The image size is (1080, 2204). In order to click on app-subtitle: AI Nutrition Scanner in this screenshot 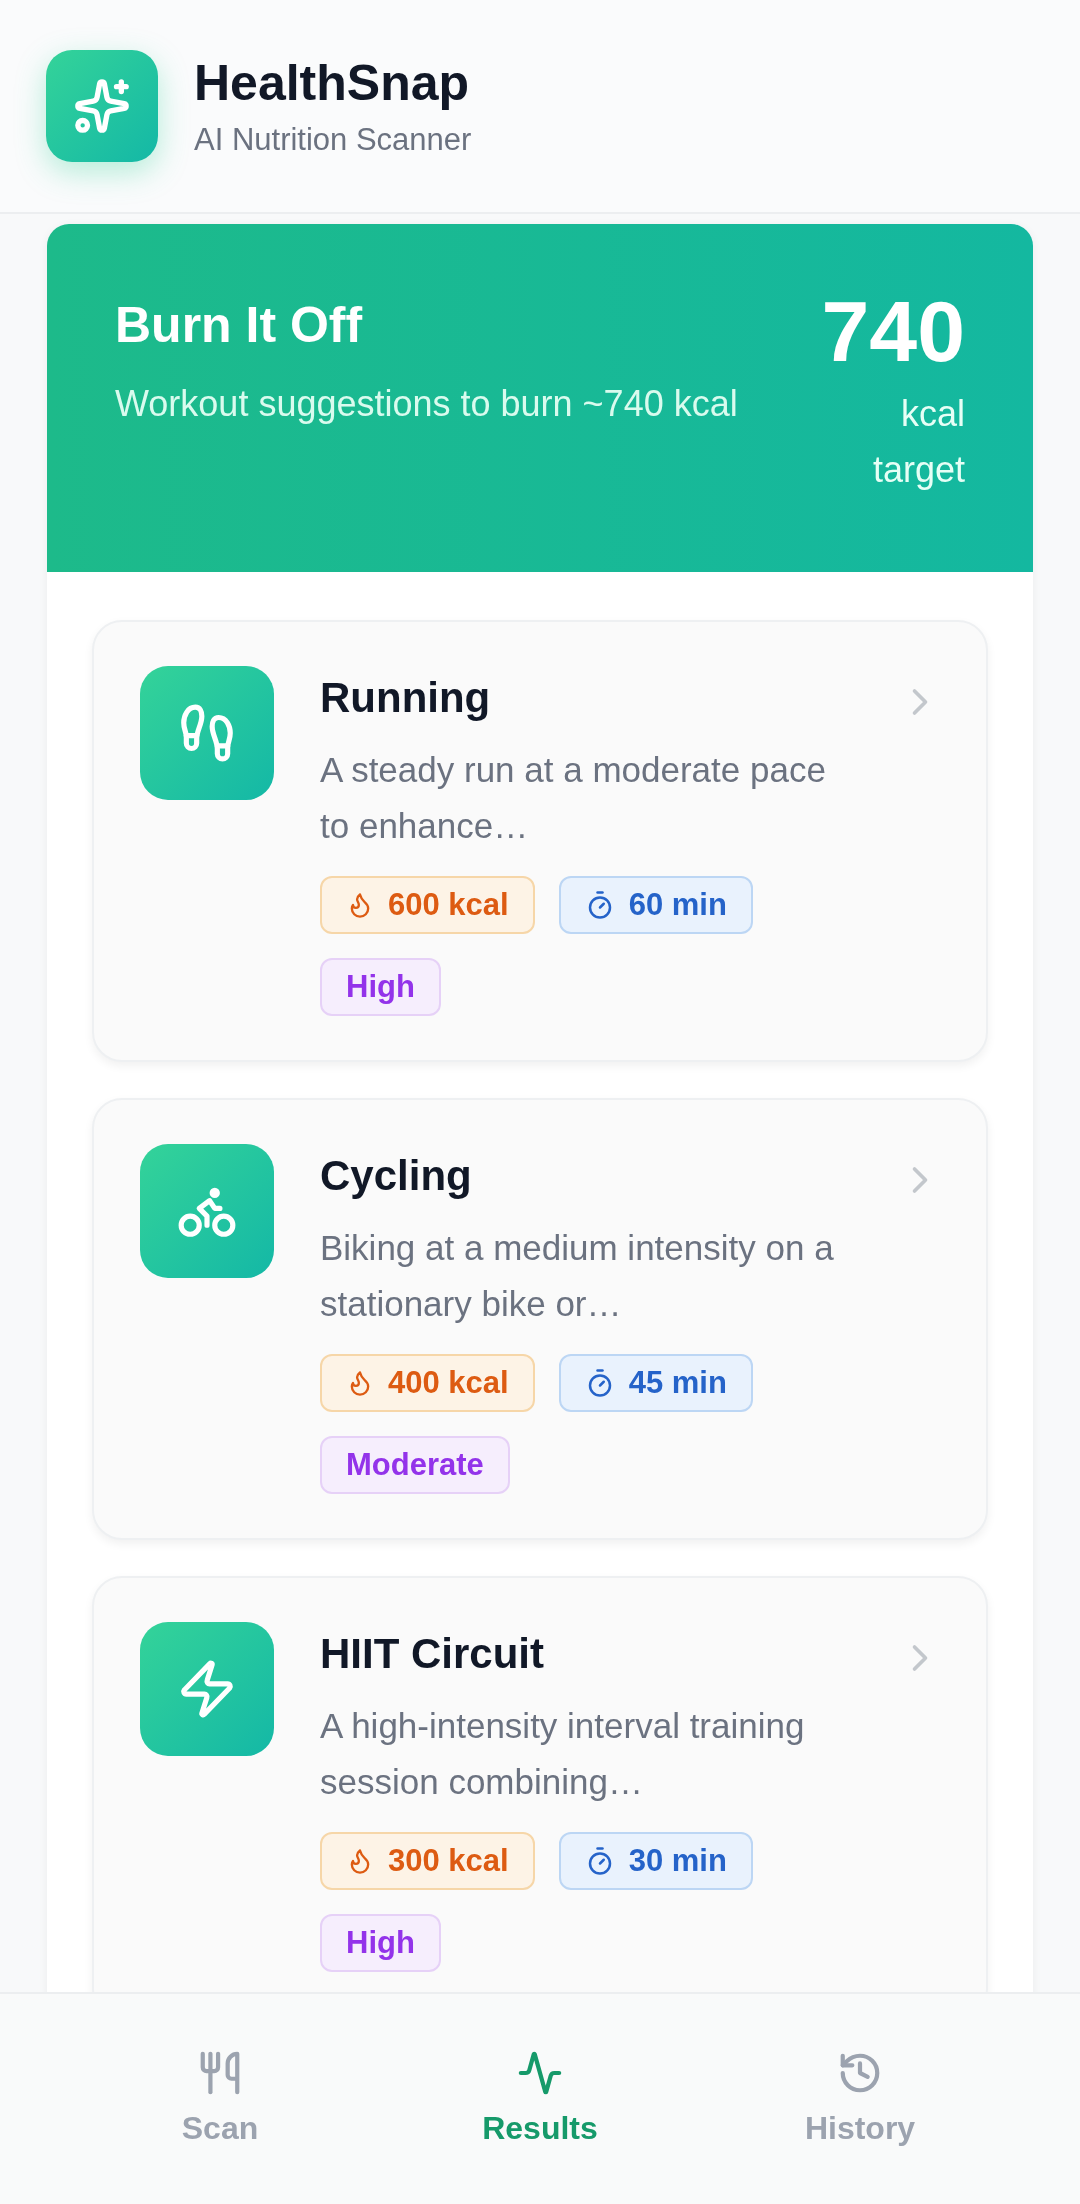, I will do `click(333, 140)`.